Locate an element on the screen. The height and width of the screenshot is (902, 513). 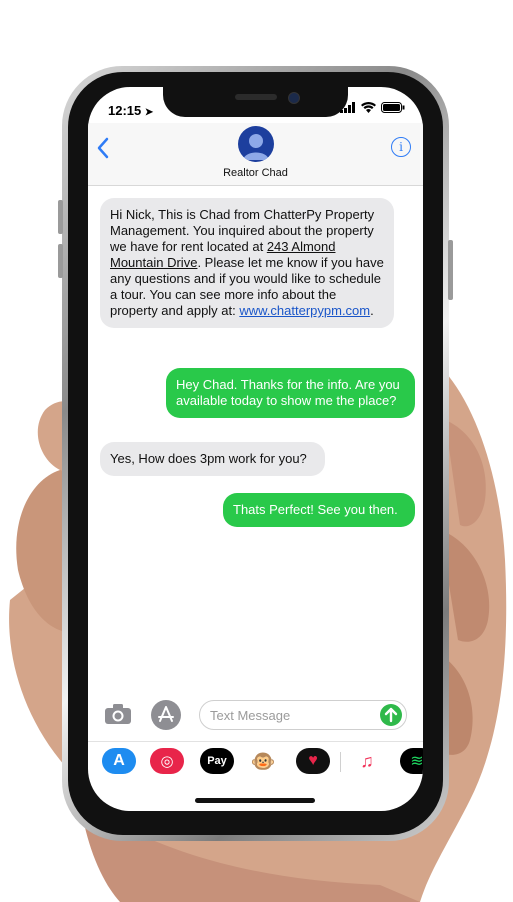
camera-icon is located at coordinates (118, 714).